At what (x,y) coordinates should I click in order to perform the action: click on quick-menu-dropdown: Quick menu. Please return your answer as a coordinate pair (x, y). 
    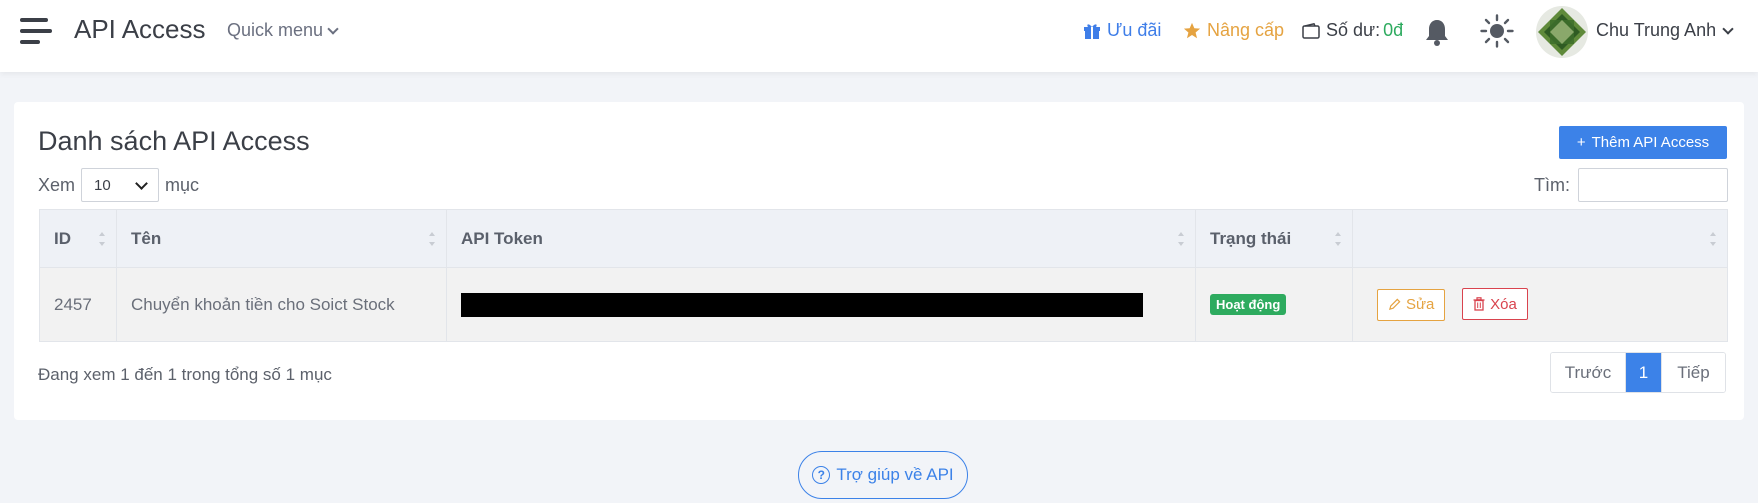
    Looking at the image, I should click on (283, 30).